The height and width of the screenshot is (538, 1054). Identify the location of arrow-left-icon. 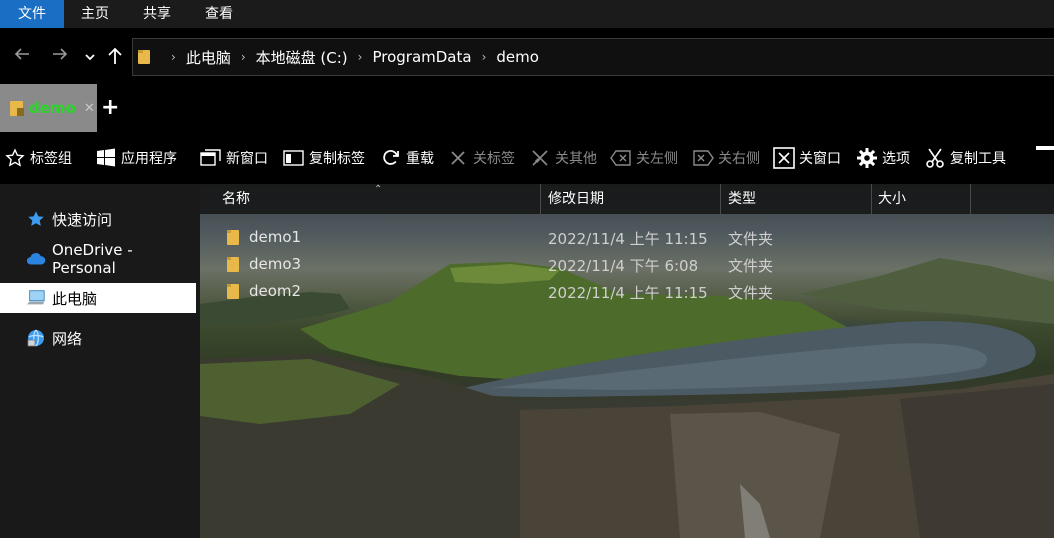
(21, 54).